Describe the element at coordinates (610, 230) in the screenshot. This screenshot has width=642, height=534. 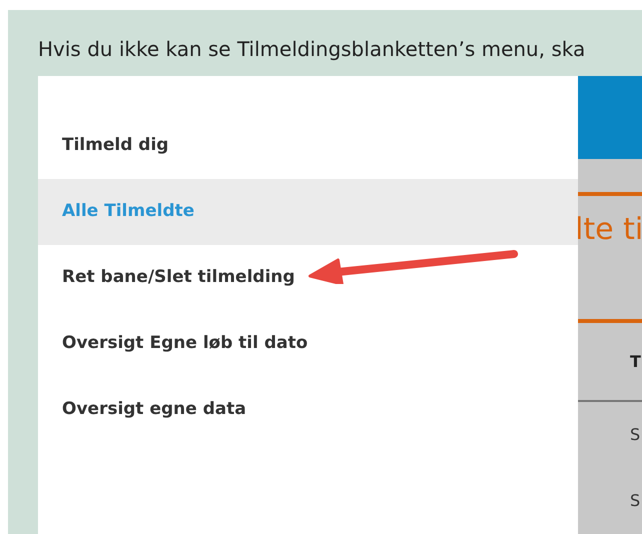
I see `page-heading: lte ti` at that location.